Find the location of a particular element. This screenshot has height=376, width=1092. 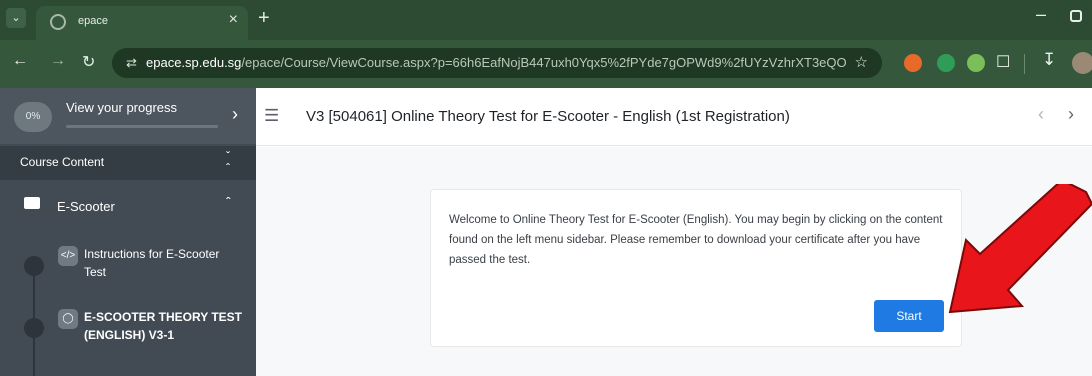

tab-close-icon: × is located at coordinates (233, 20).